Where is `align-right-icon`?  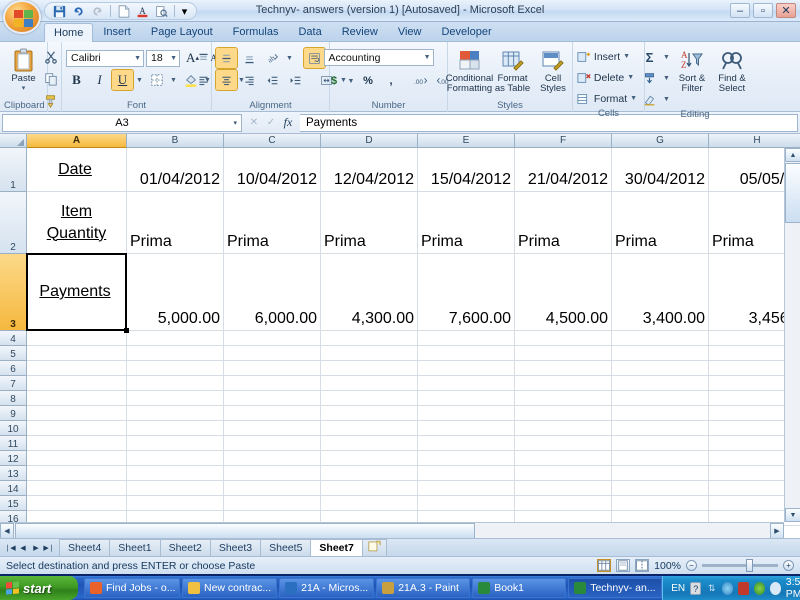
align-right-icon is located at coordinates (249, 80).